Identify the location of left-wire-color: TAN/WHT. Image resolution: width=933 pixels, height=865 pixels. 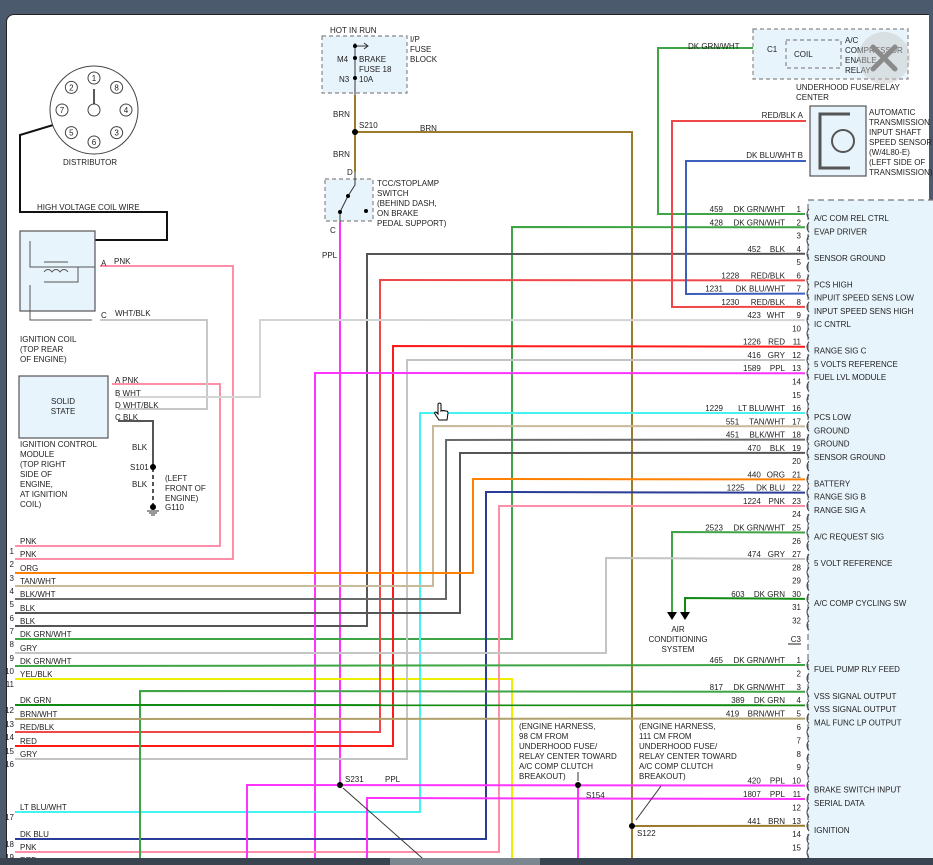
(38, 581).